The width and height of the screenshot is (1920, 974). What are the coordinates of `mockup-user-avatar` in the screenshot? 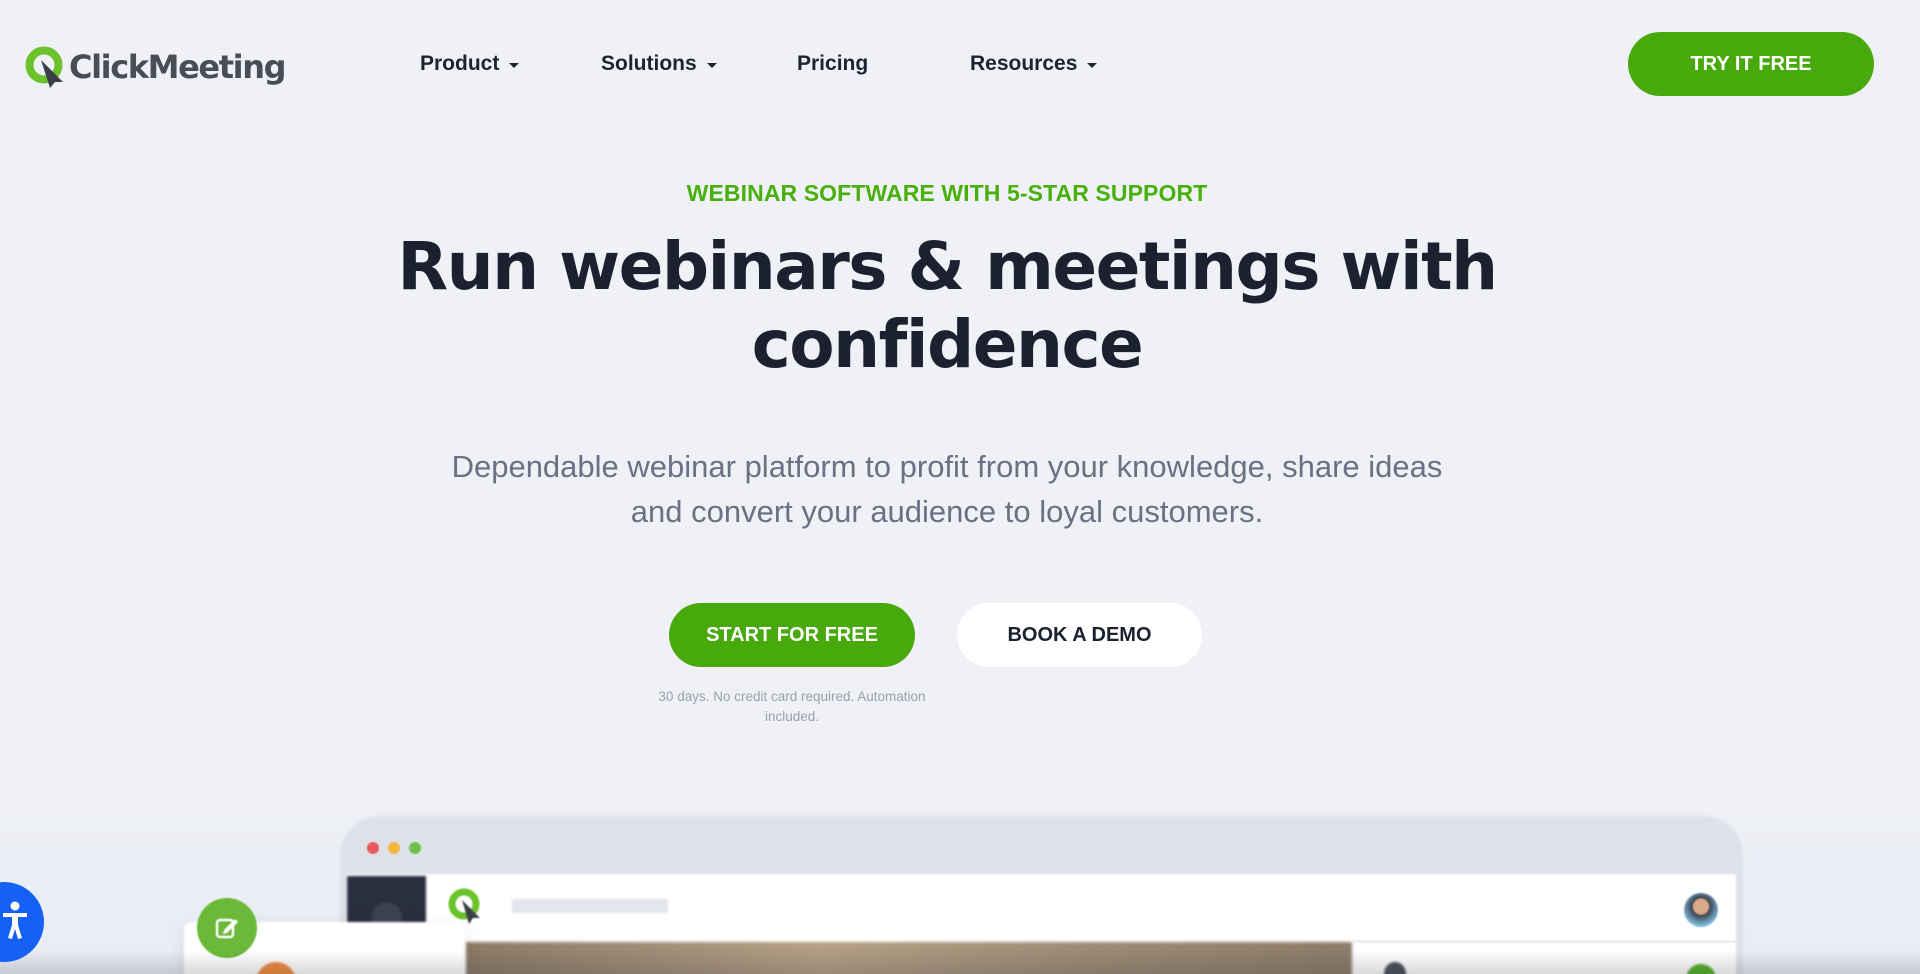 It's located at (1701, 910).